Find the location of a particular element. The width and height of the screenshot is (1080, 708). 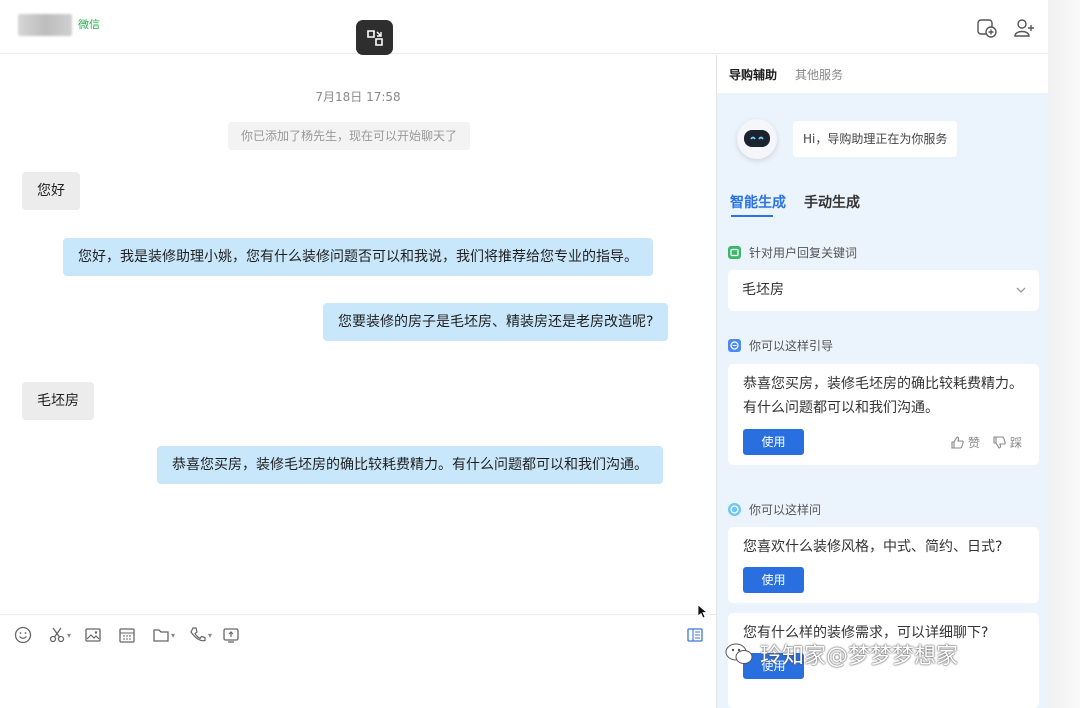

guide-text-line-1: 恭喜您买房，装修毛坯房的确比较耗费精力。 is located at coordinates (883, 384).